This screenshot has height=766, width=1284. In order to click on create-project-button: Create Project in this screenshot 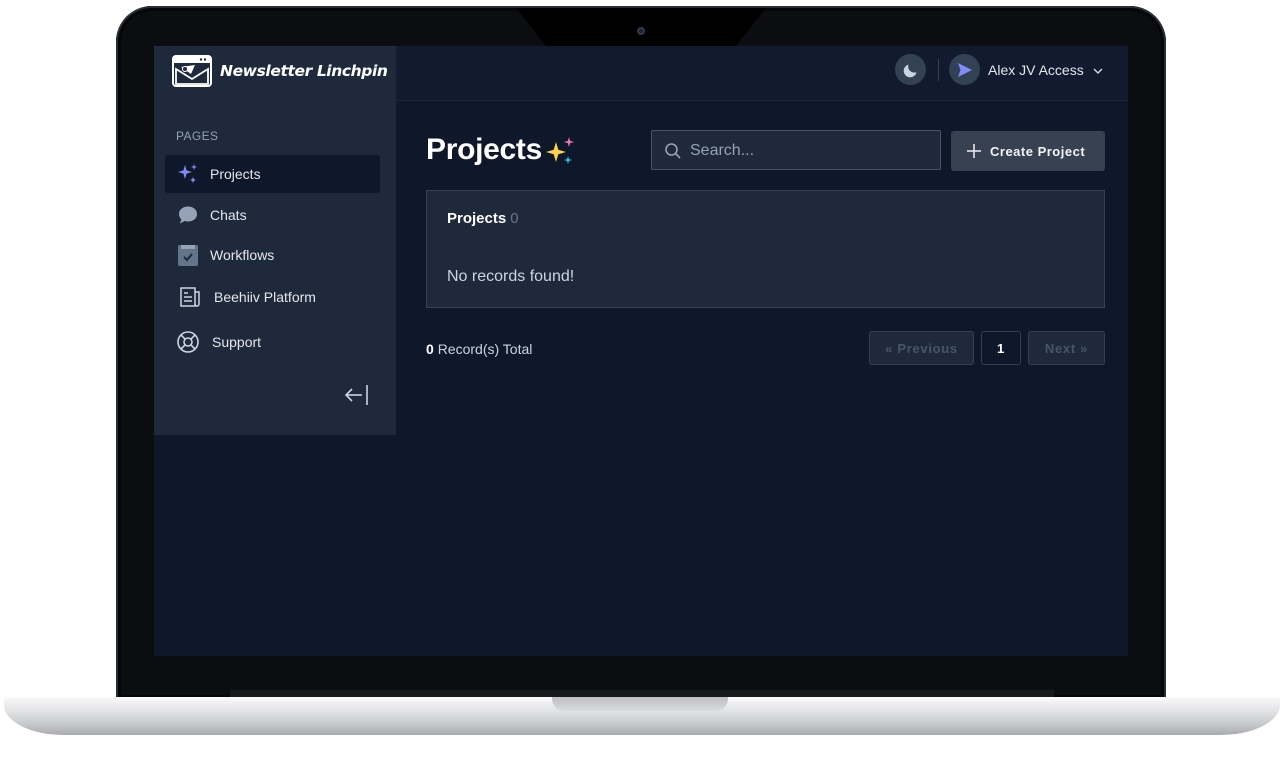, I will do `click(1028, 151)`.